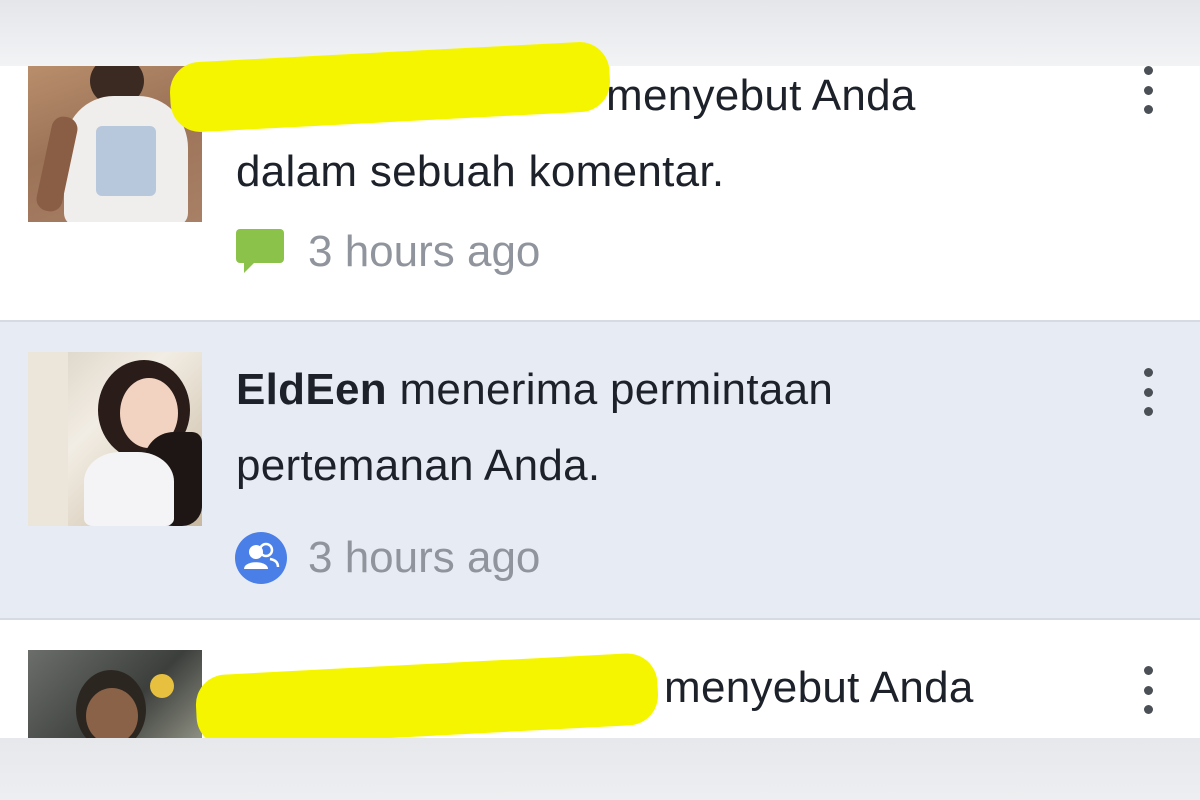 Image resolution: width=1200 pixels, height=800 pixels. Describe the element at coordinates (311, 389) in the screenshot. I see `notification-actor-name: EldEen` at that location.